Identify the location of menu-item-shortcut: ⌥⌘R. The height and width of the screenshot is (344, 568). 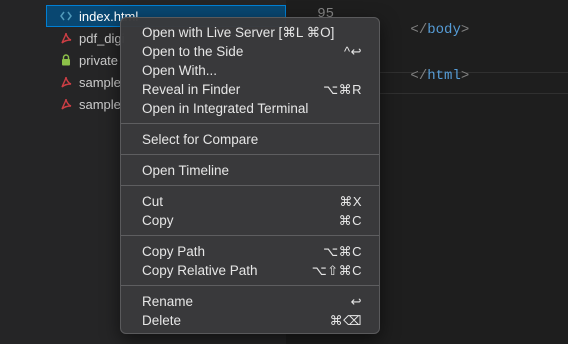
(342, 89).